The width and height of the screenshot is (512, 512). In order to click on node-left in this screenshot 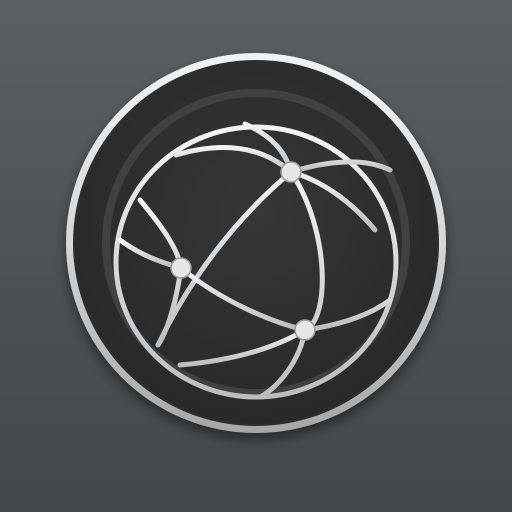, I will do `click(181, 268)`.